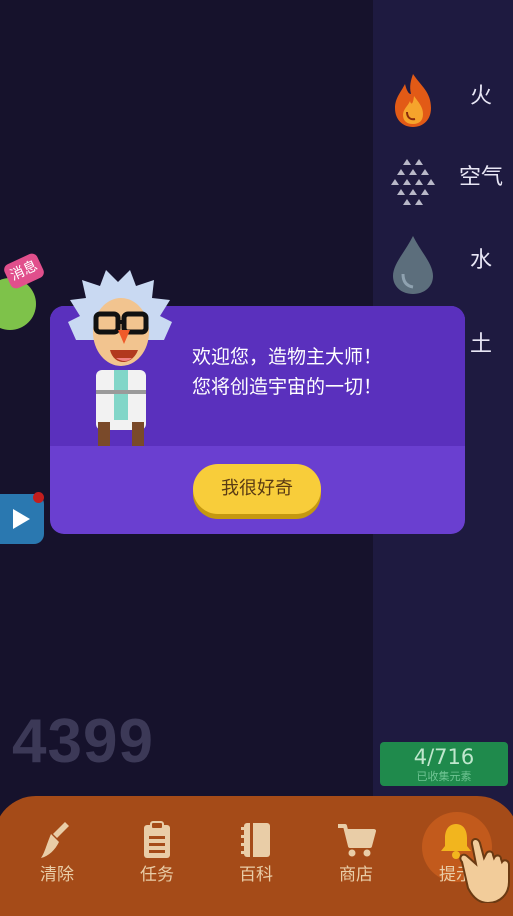  Describe the element at coordinates (38, 497) in the screenshot. I see `notification-dot` at that location.